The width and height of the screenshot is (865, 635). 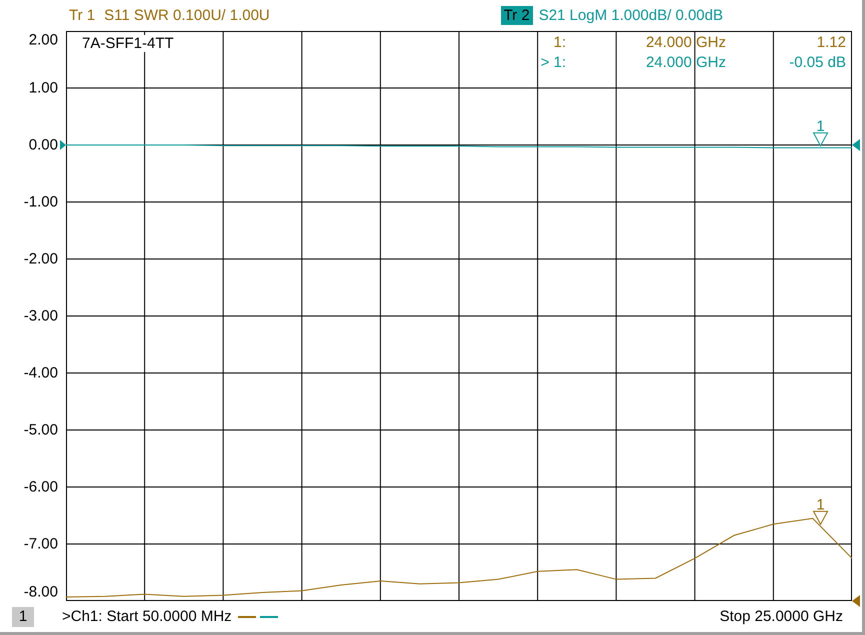 I want to click on trace-format: S21 LogM 1.000dB/ 0.00dB, so click(x=630, y=15).